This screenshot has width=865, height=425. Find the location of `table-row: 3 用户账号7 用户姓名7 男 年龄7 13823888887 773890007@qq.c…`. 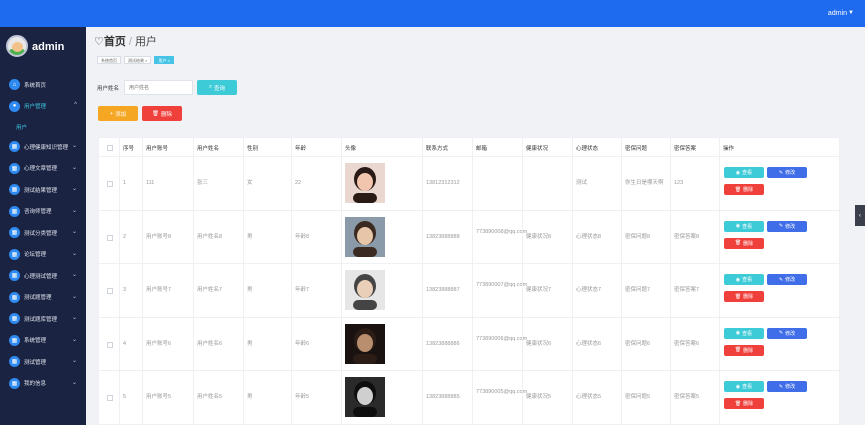

table-row: 3 用户账号7 用户姓名7 男 年龄7 13823888887 773890007@qq.c… is located at coordinates (470, 291).